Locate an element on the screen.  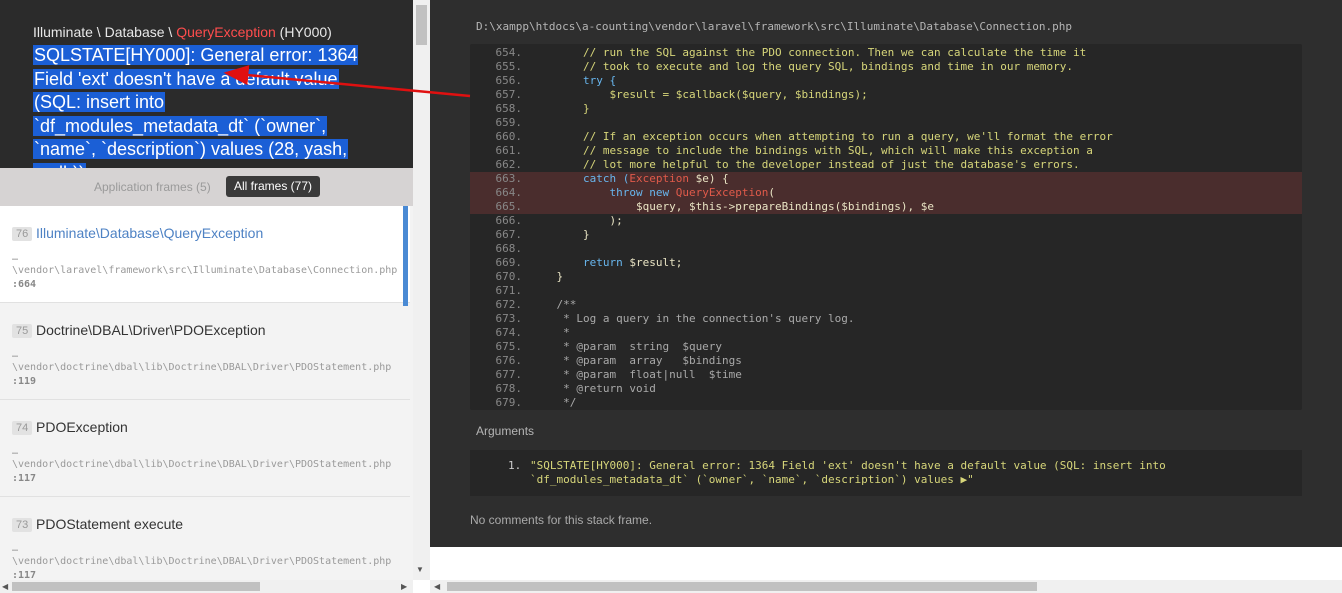
code-line: 672. /** is located at coordinates (886, 305).